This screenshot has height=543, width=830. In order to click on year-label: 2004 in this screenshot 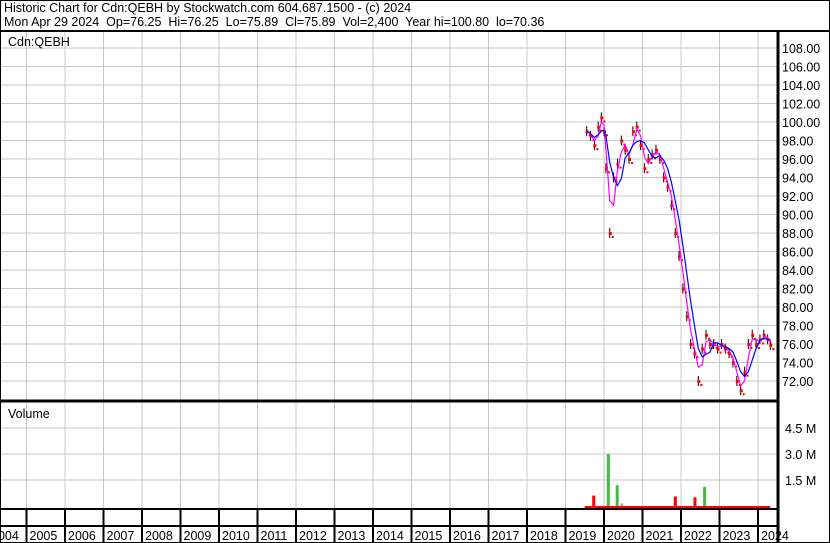, I will do `click(9, 536)`.